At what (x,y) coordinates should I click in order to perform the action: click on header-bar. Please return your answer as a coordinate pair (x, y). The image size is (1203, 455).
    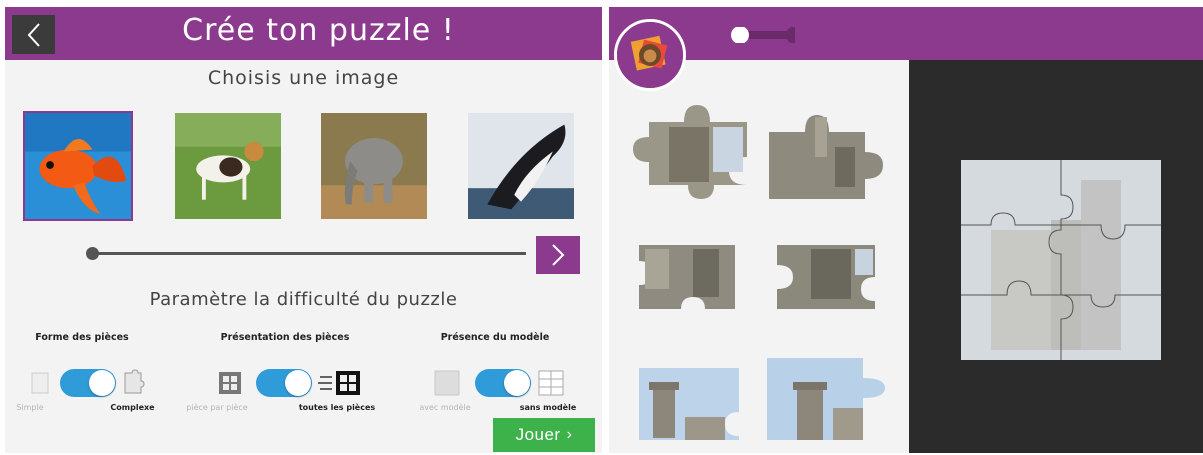
    Looking at the image, I should click on (906, 33).